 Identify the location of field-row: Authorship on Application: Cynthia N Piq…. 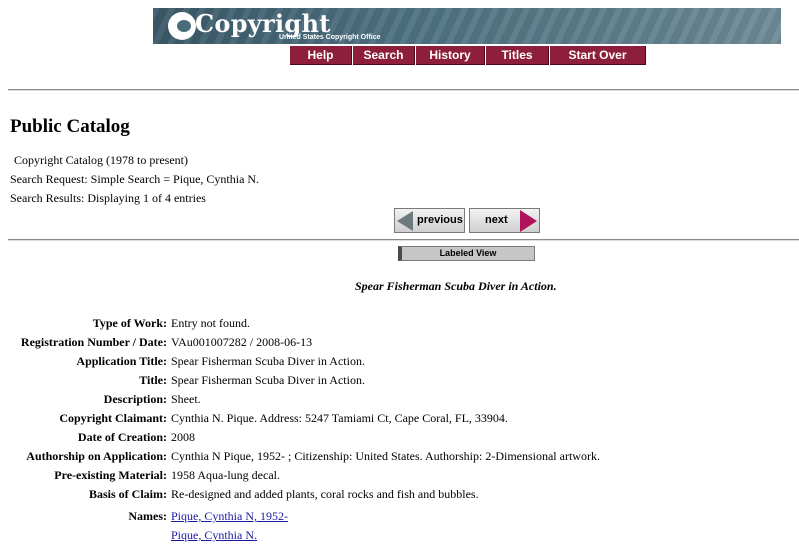
(399, 457).